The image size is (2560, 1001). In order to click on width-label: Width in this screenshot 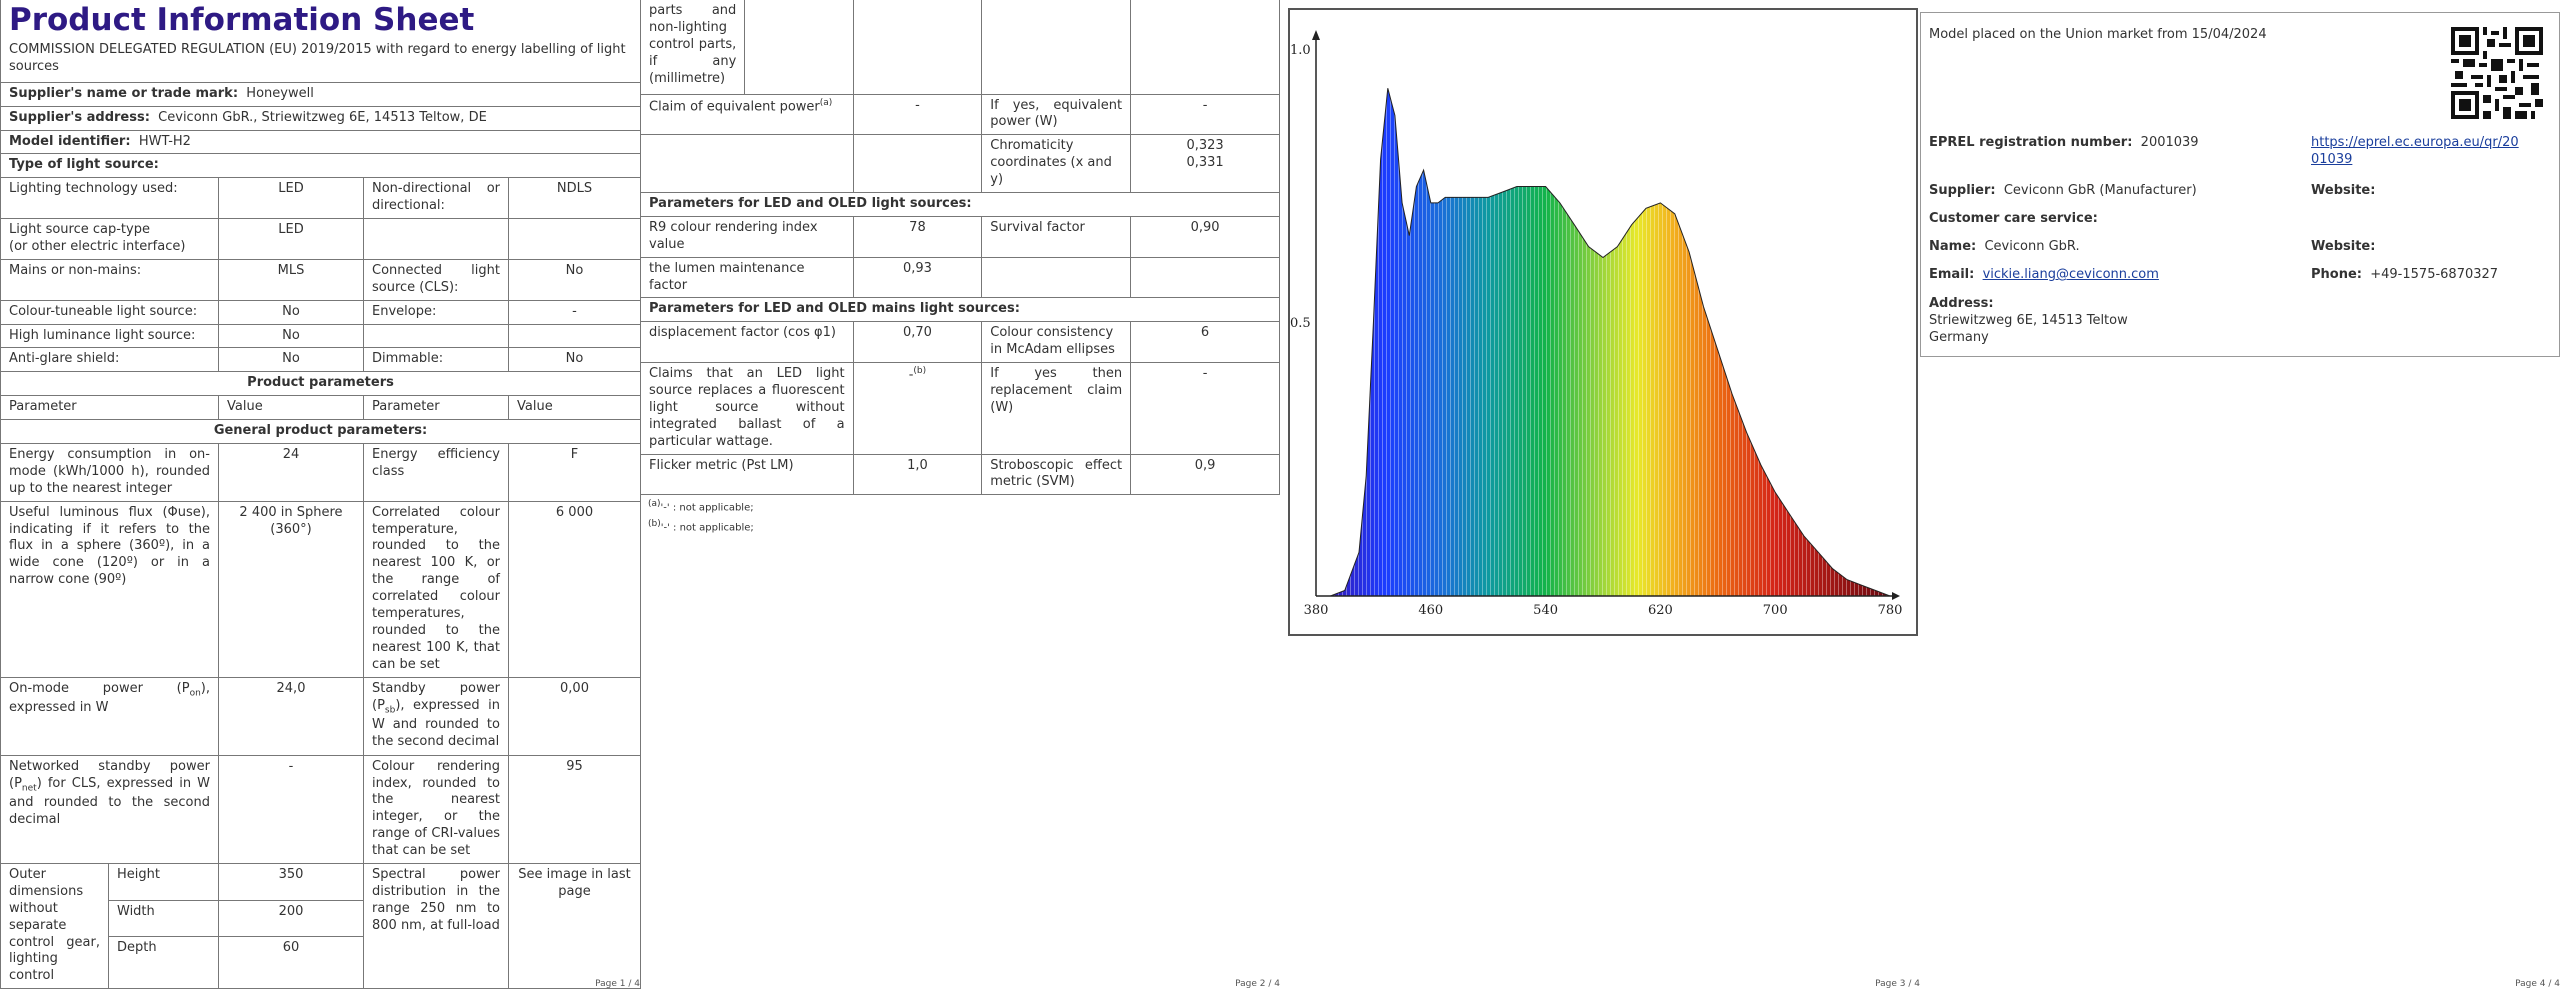, I will do `click(163, 918)`.